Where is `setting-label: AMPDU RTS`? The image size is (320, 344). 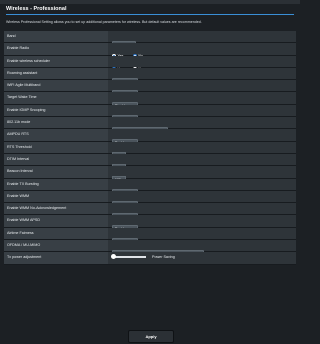
setting-label: AMPDU RTS is located at coordinates (18, 134).